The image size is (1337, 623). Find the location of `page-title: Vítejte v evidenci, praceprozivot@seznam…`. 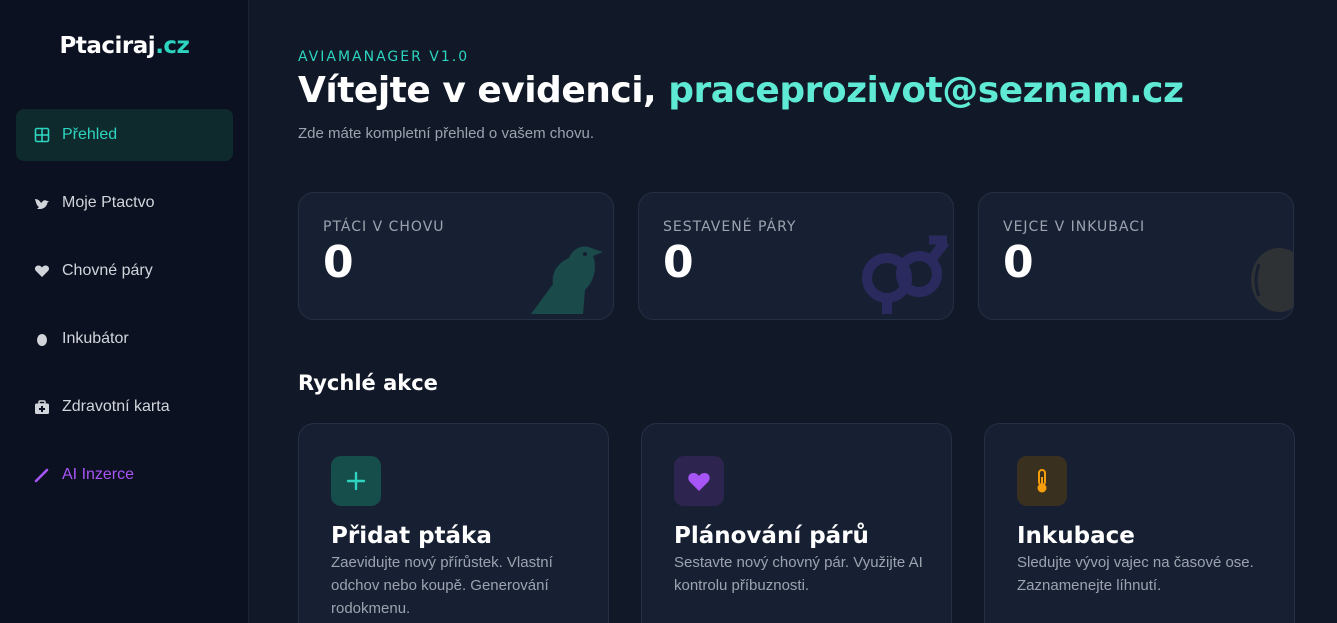

page-title: Vítejte v evidenci, praceprozivot@seznam… is located at coordinates (741, 90).